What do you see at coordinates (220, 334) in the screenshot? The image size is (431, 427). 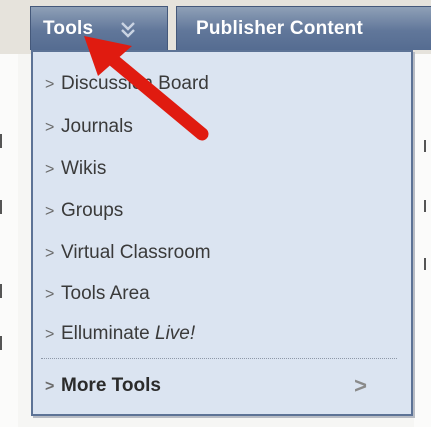 I see `menu-item-elluminate-live: > Elluminate Live!` at bounding box center [220, 334].